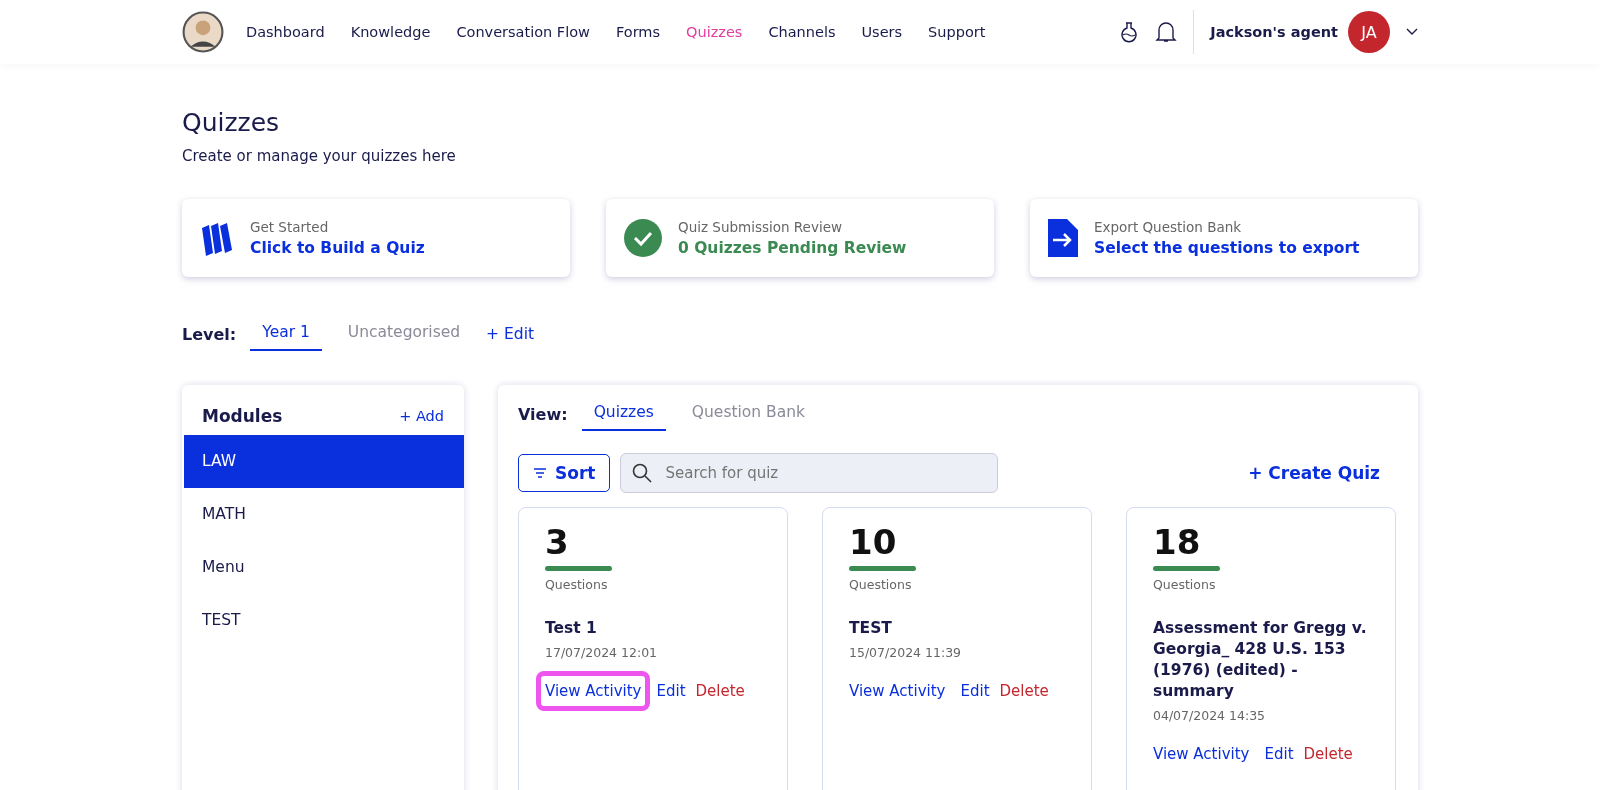 This screenshot has width=1600, height=790. What do you see at coordinates (1177, 542) in the screenshot?
I see `question-count: 18` at bounding box center [1177, 542].